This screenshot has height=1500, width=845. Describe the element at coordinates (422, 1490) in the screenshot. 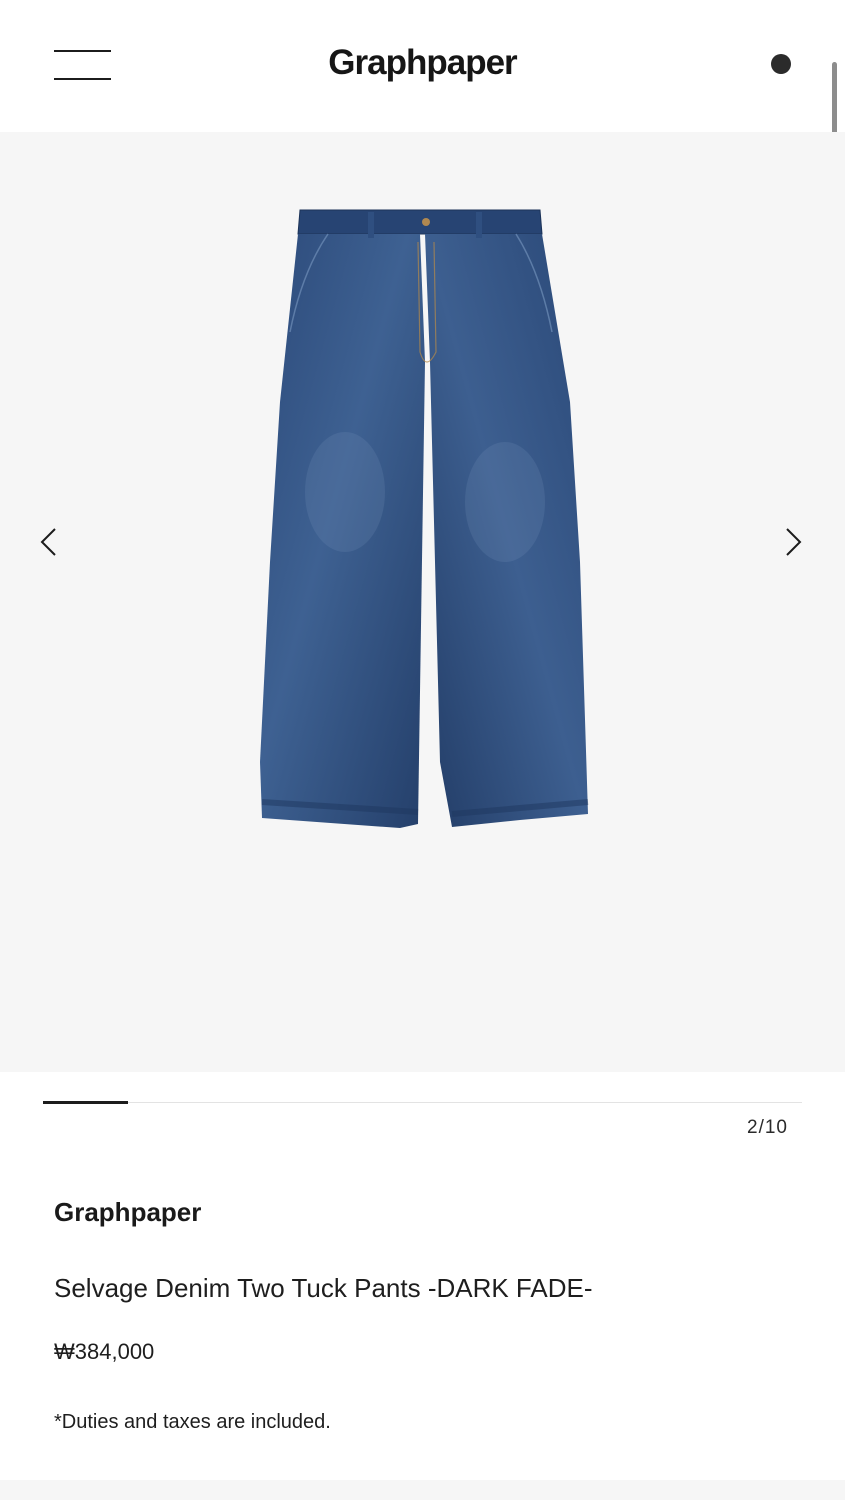

I see `section-divider` at that location.